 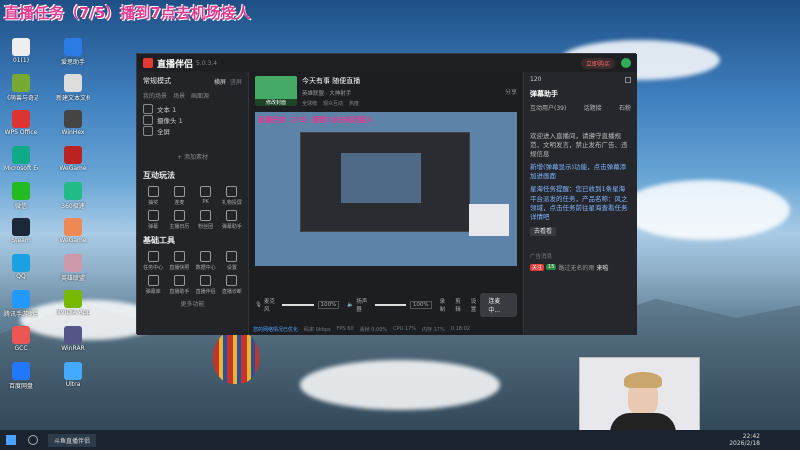 I want to click on desktop-icon: 爱思助手, so click(x=73, y=52).